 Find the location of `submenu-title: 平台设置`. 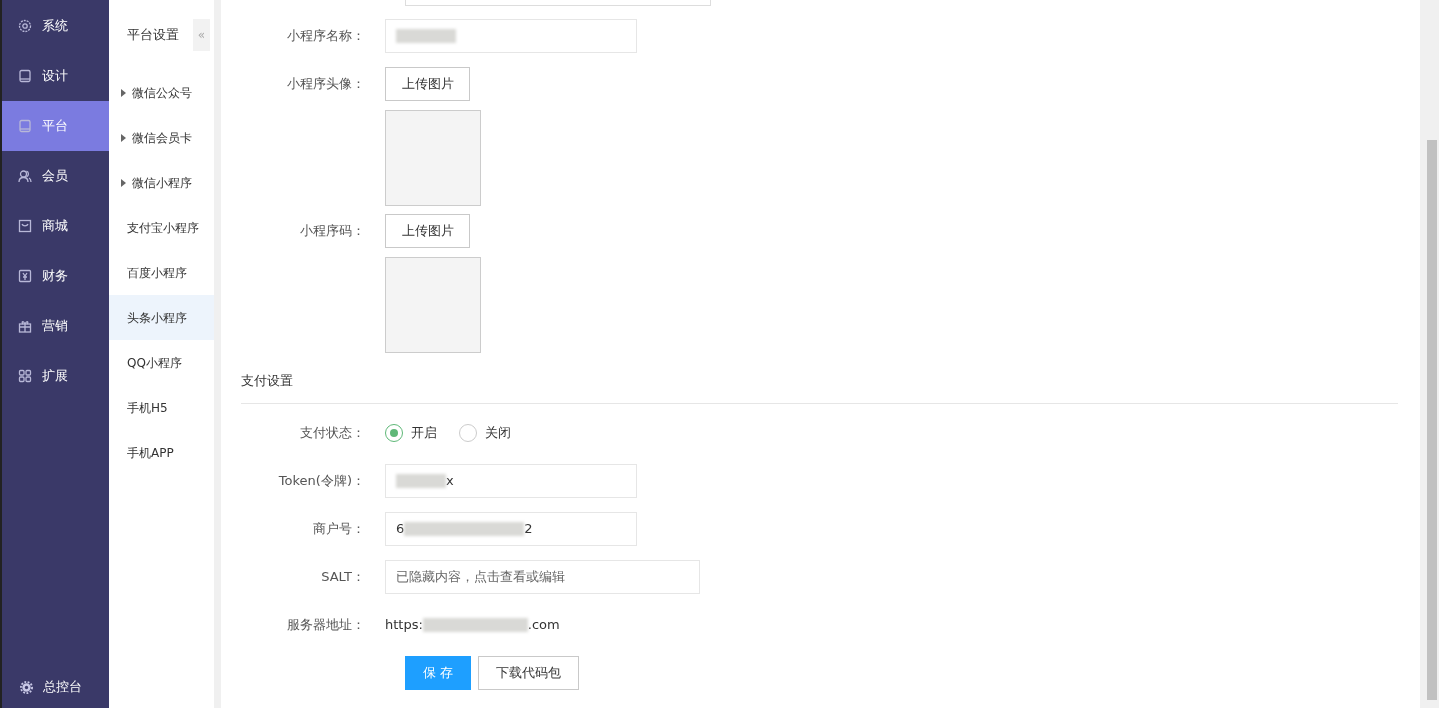

submenu-title: 平台设置 is located at coordinates (153, 35).